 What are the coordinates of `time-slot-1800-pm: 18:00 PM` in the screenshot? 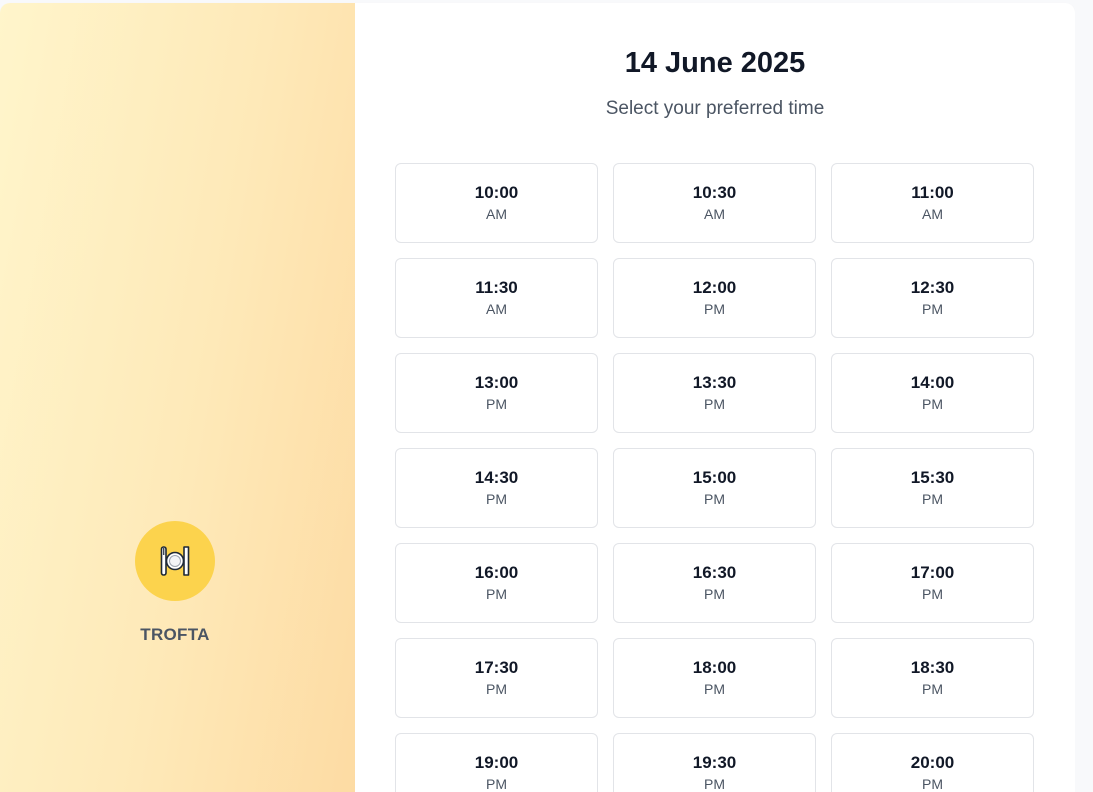 It's located at (714, 678).